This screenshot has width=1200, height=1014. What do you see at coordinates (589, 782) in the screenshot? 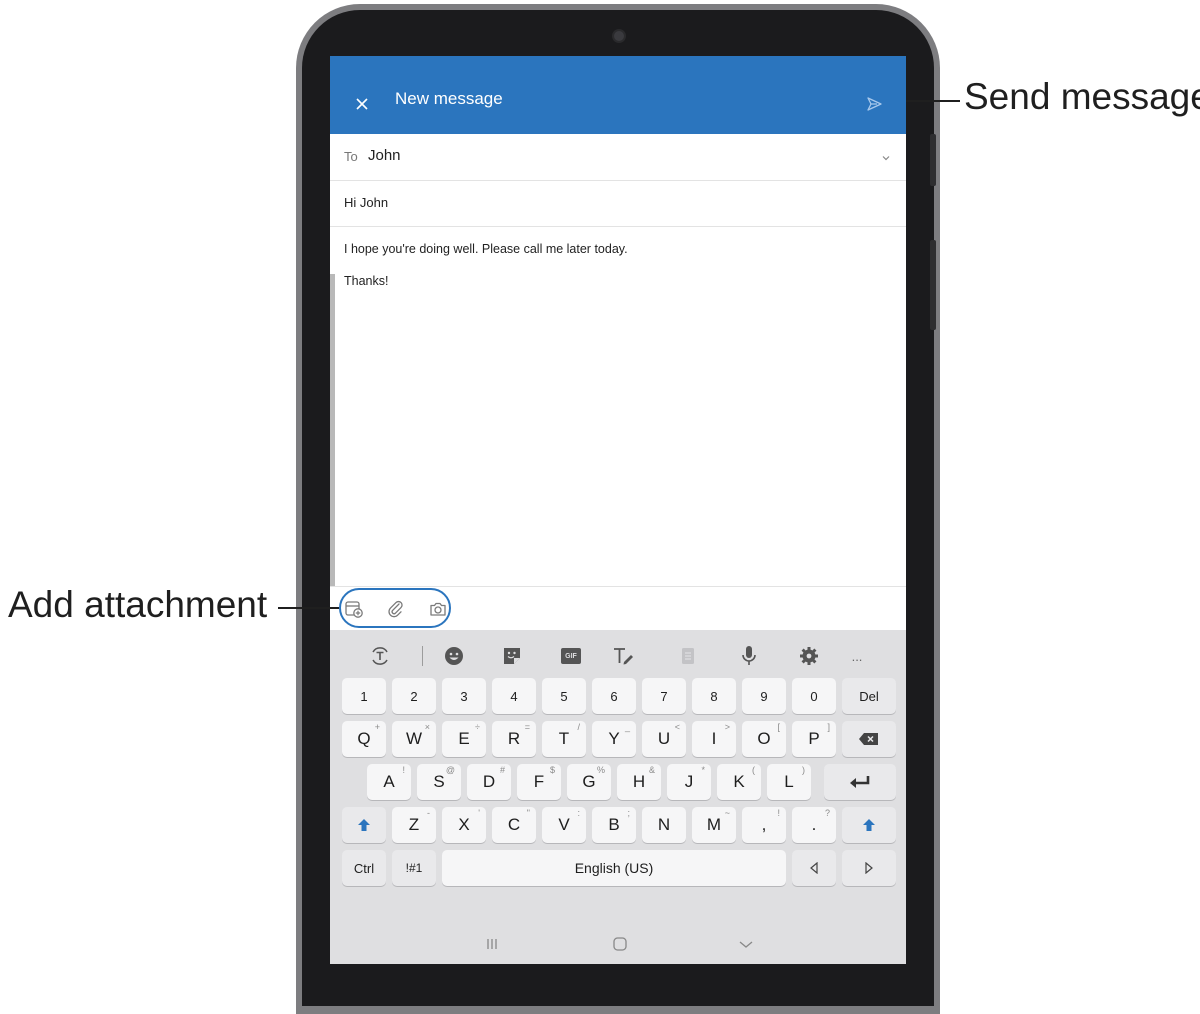
I see `key-g: G%` at bounding box center [589, 782].